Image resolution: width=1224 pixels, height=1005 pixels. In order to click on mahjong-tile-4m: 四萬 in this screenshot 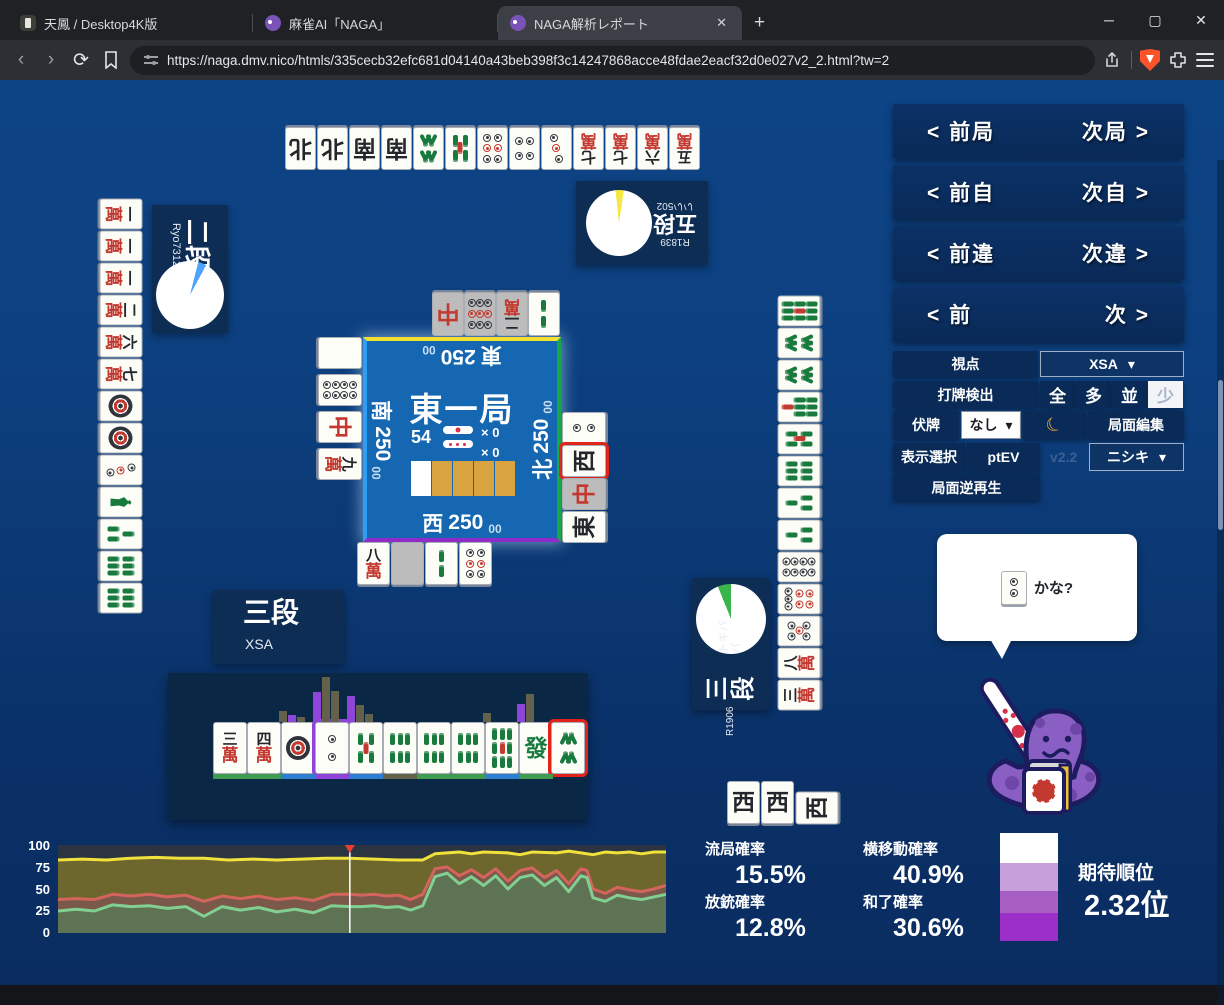, I will do `click(264, 748)`.